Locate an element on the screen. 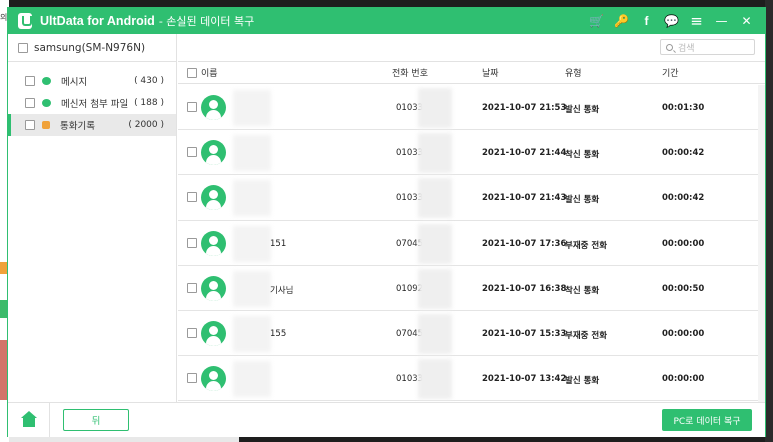 The width and height of the screenshot is (773, 442). select-all-checkbox is located at coordinates (192, 73).